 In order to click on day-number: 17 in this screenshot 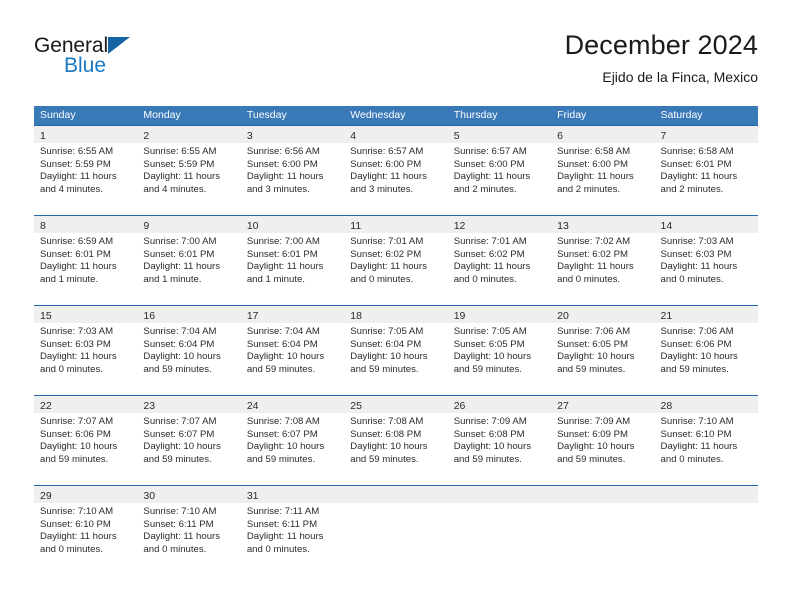, I will do `click(252, 316)`.